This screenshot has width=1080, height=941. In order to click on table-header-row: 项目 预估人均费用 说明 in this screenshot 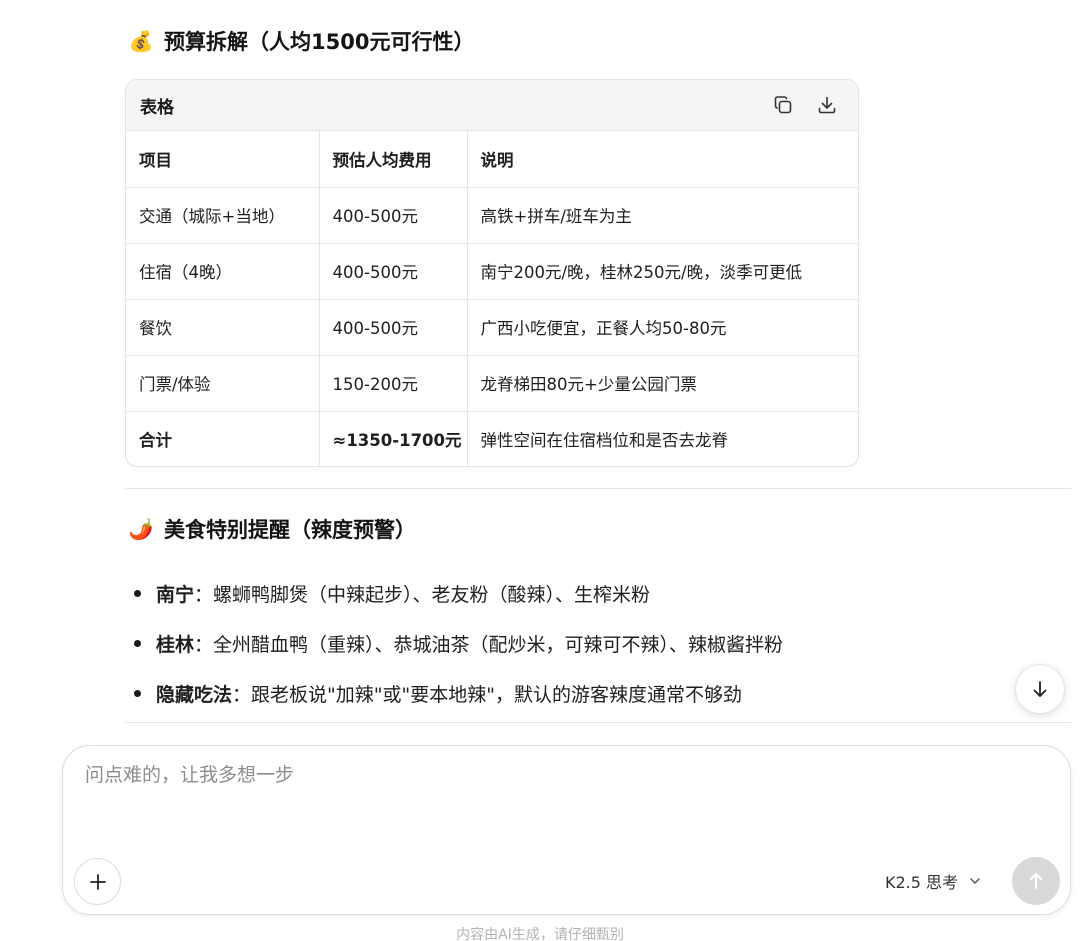, I will do `click(492, 159)`.